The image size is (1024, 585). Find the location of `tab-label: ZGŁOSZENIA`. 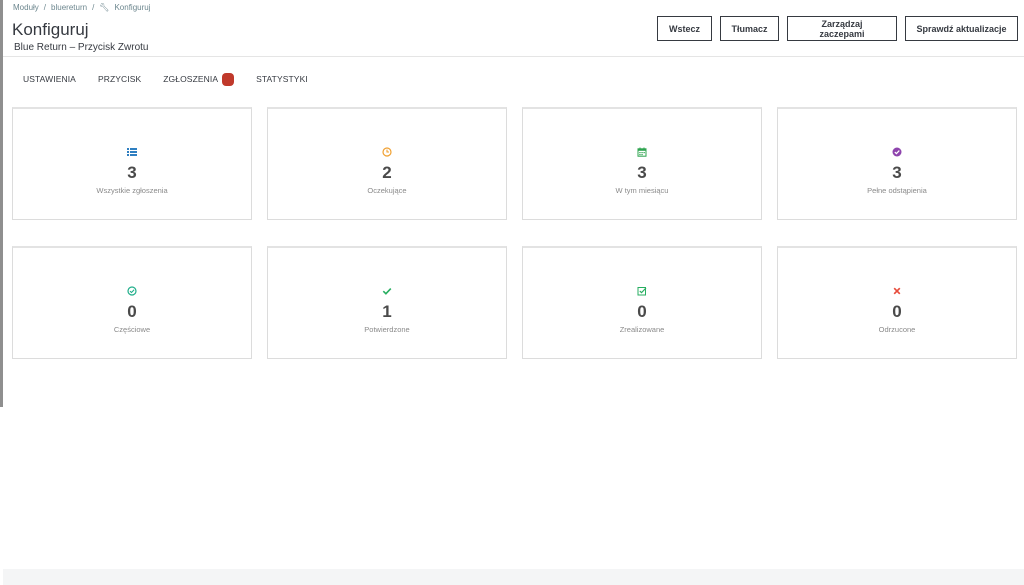

tab-label: ZGŁOSZENIA is located at coordinates (191, 79).